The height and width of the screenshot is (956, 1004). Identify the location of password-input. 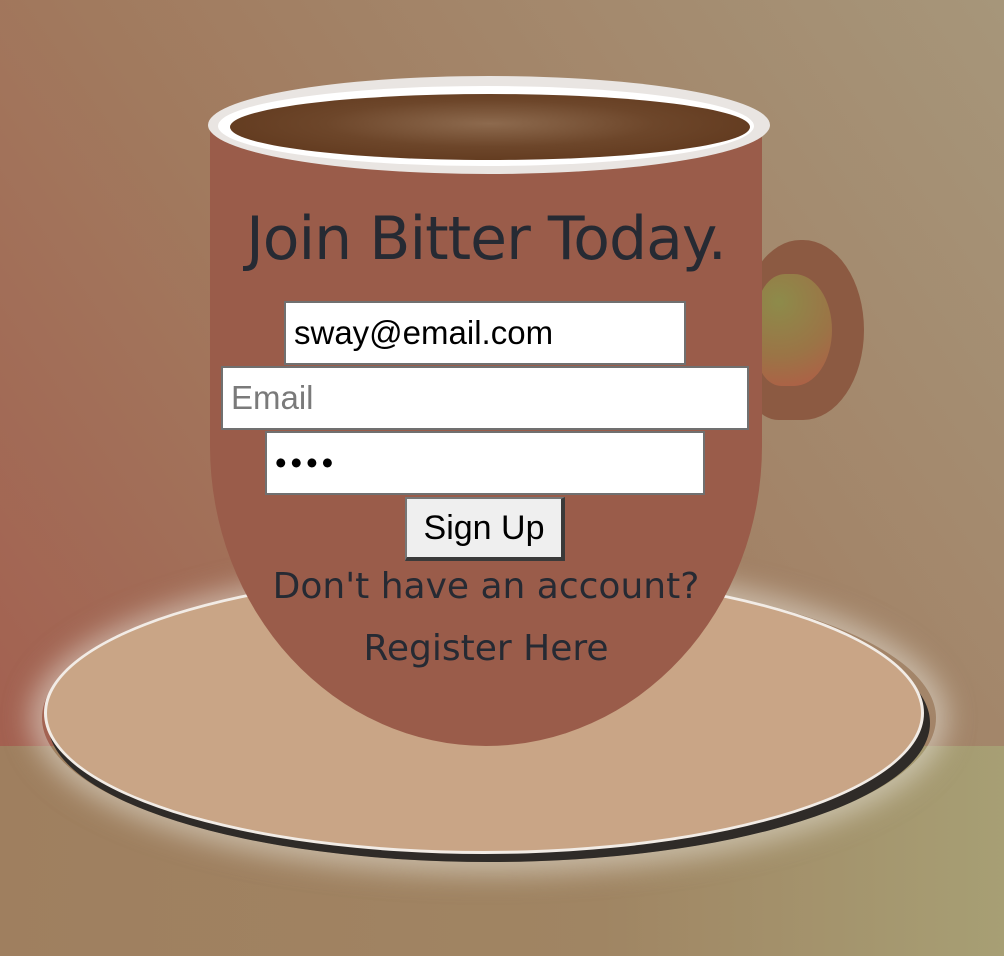
(485, 463).